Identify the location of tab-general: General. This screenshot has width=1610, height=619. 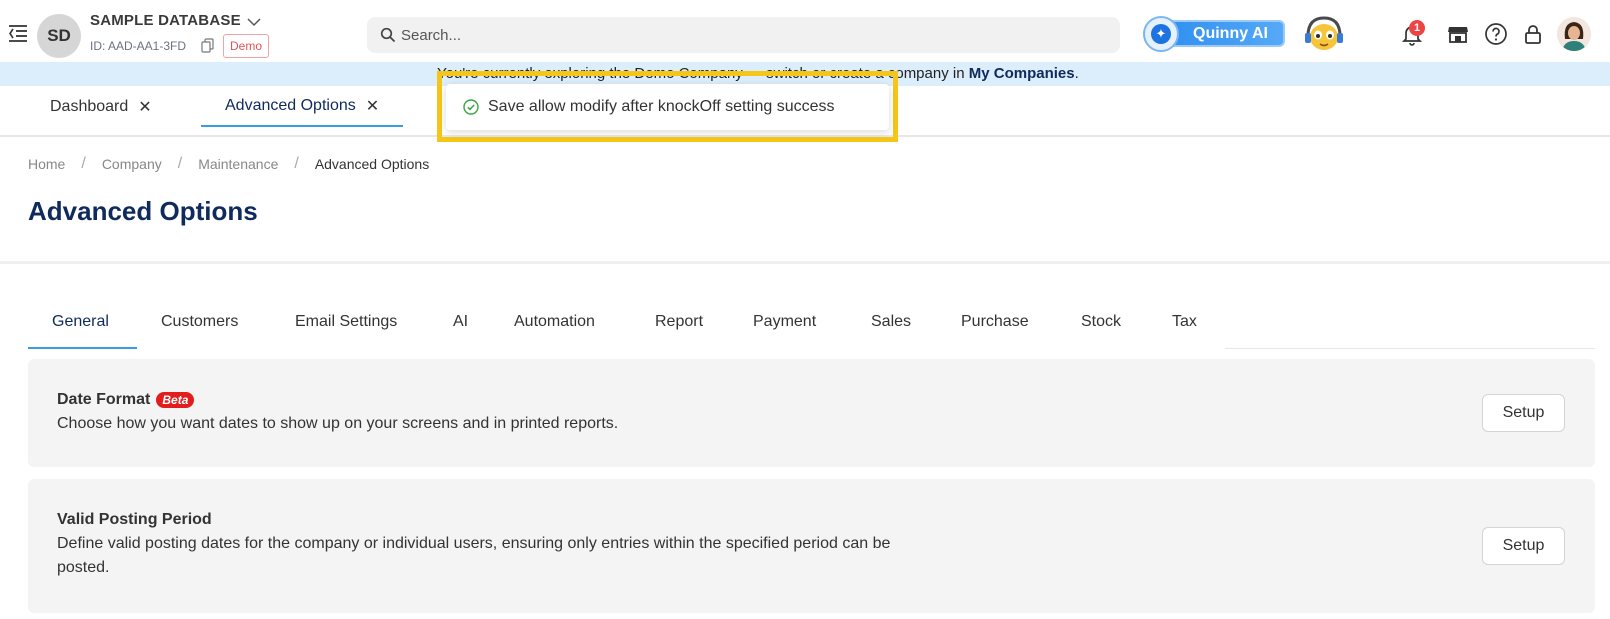
(82, 324).